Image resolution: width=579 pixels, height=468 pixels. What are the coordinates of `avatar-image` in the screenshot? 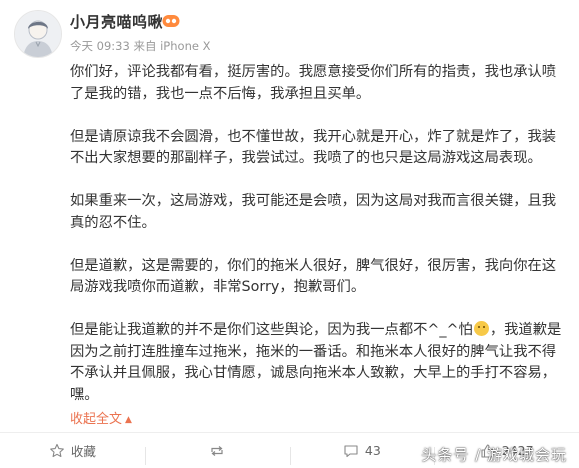 It's located at (38, 34).